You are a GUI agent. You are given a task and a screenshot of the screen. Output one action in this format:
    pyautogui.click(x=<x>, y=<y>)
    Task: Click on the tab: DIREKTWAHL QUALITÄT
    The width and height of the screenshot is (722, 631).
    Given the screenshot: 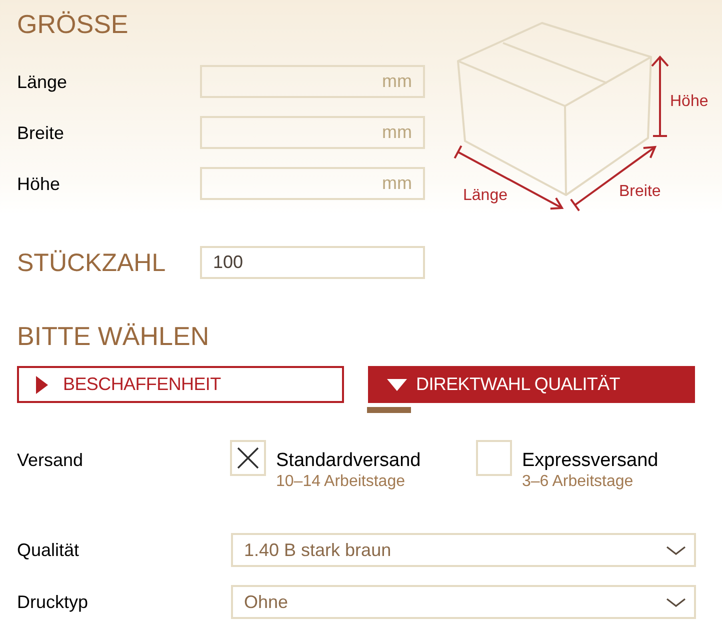 What is the action you would take?
    pyautogui.click(x=531, y=384)
    